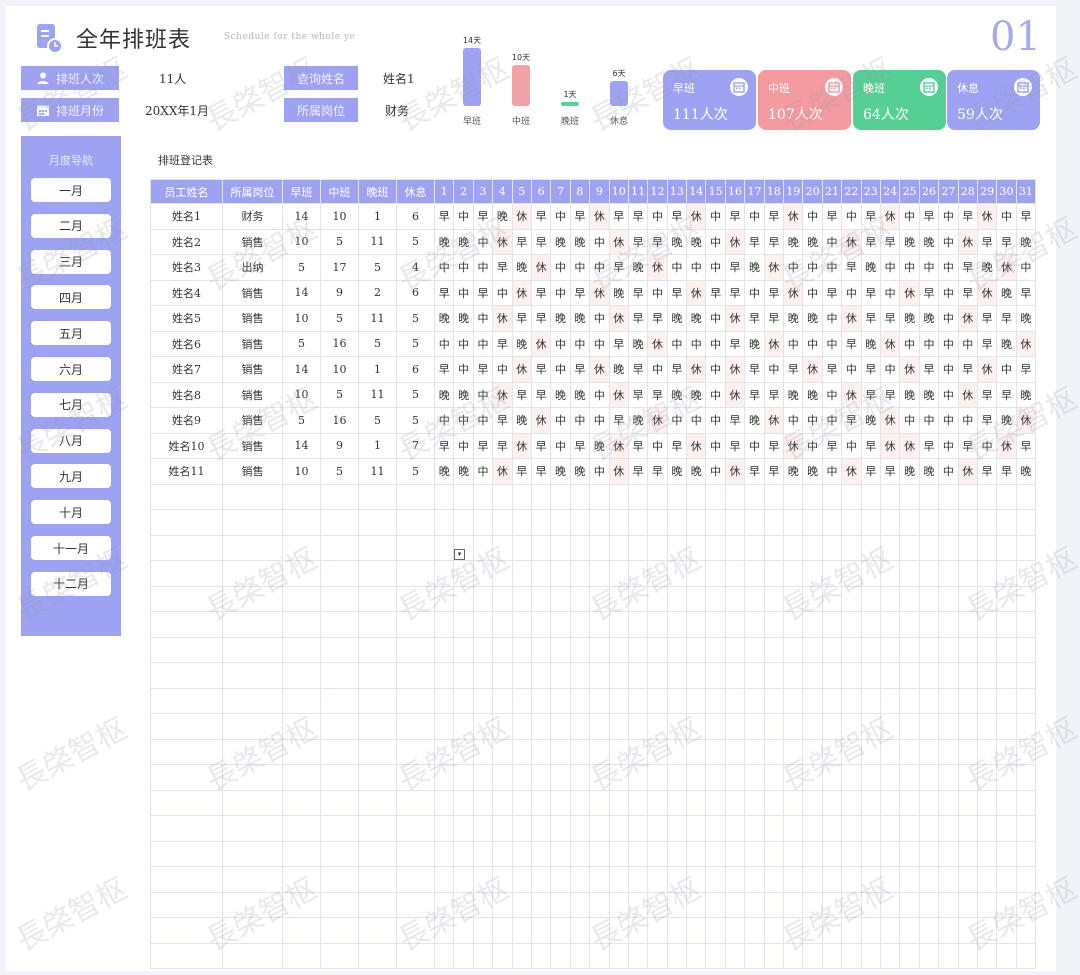 This screenshot has width=1080, height=975. Describe the element at coordinates (71, 583) in the screenshot. I see `month-button-12: 十二月` at that location.